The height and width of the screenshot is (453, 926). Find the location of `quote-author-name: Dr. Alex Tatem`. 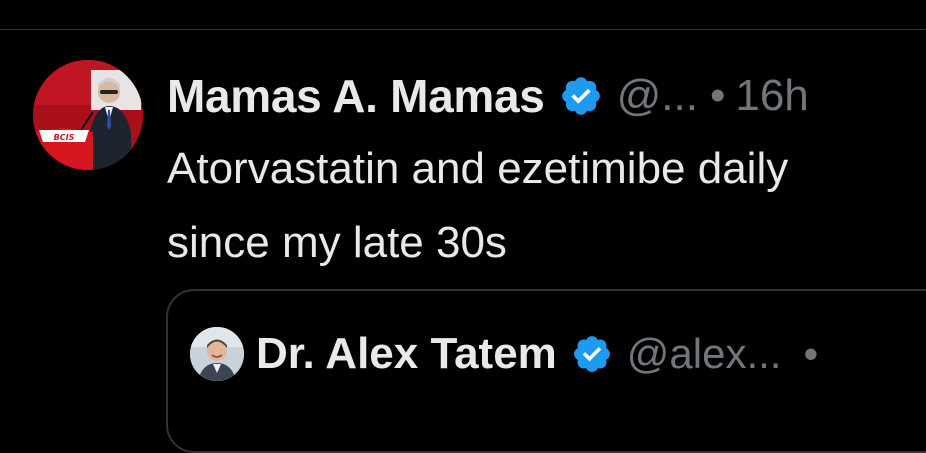

quote-author-name: Dr. Alex Tatem is located at coordinates (406, 354).